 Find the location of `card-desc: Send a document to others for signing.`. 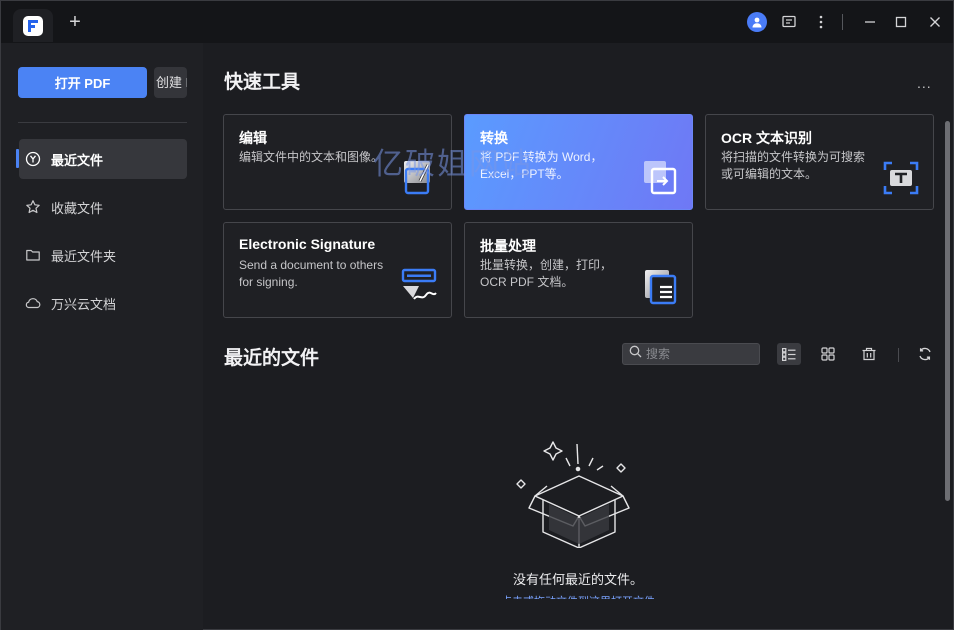

card-desc: Send a document to others for signing. is located at coordinates (311, 273).